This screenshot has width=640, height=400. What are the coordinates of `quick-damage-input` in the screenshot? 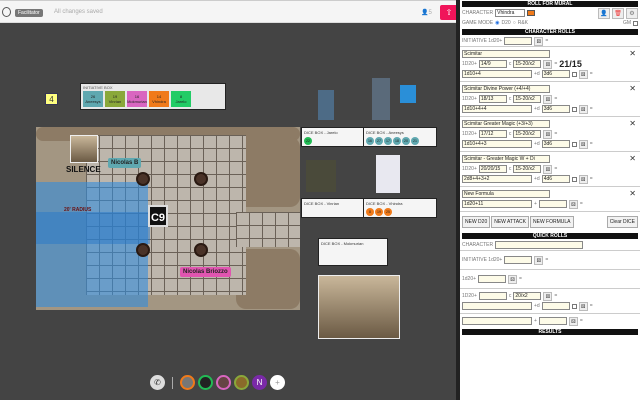 It's located at (497, 306).